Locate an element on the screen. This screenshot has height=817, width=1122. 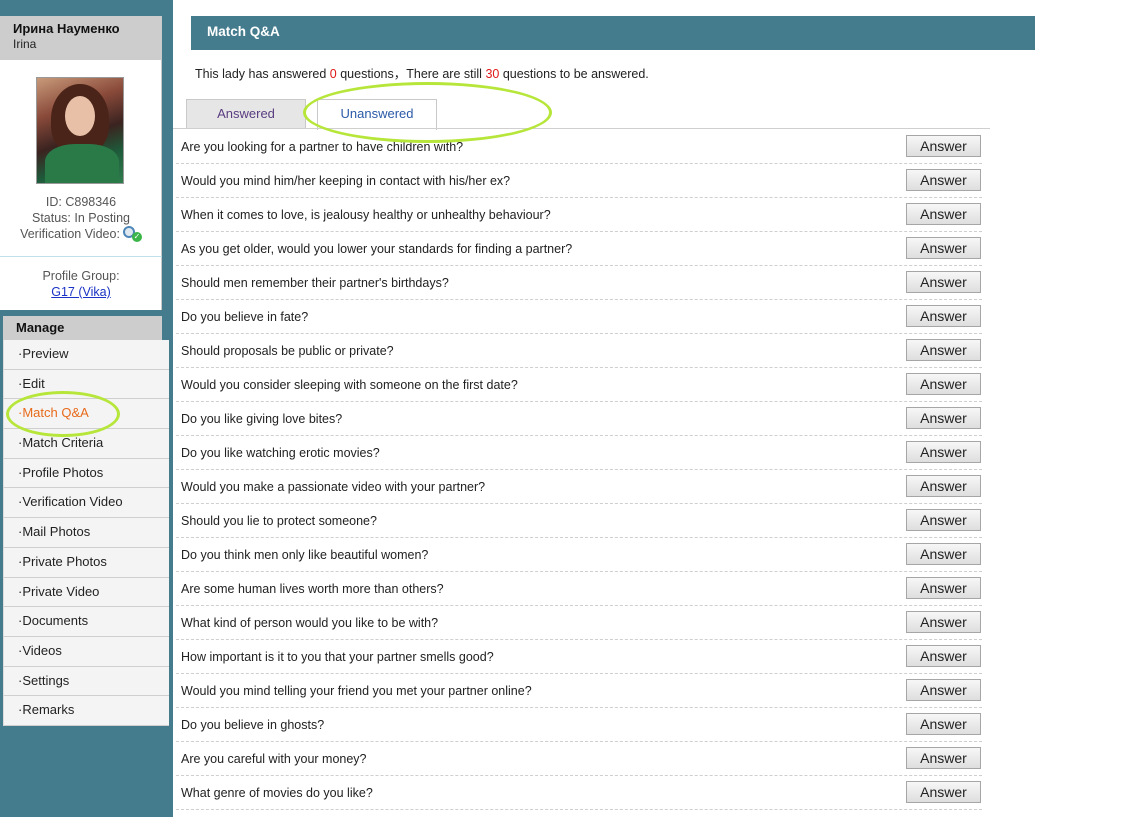
question-row: Do you like giving love bites? Answer is located at coordinates (579, 419).